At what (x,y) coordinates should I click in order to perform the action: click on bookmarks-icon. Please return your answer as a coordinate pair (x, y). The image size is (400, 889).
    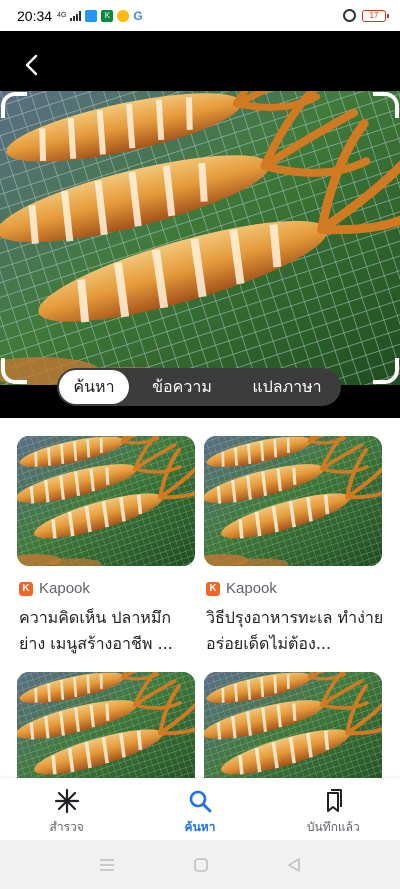
    Looking at the image, I should click on (335, 800).